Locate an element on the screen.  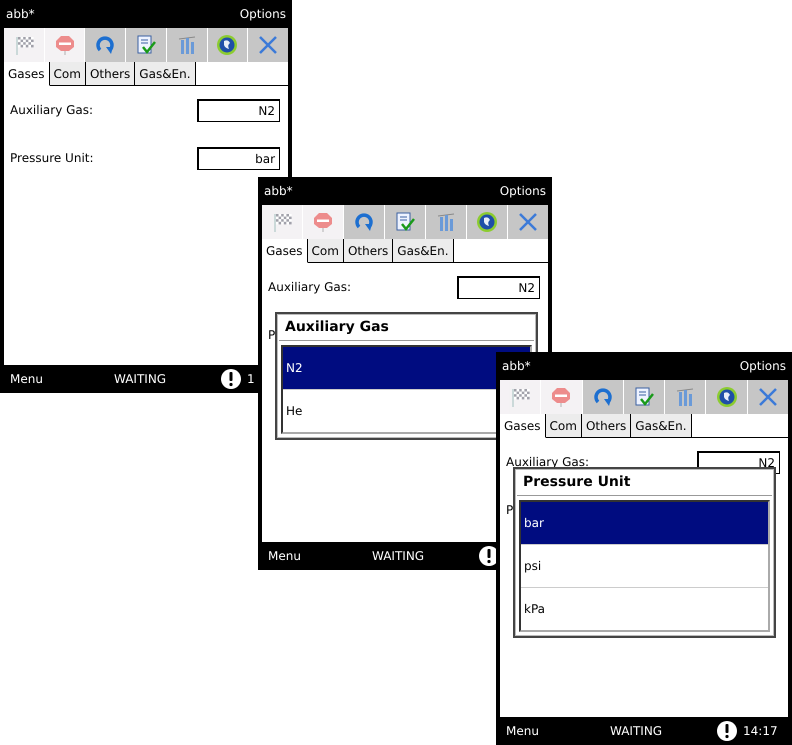
list-option: bar is located at coordinates (644, 523).